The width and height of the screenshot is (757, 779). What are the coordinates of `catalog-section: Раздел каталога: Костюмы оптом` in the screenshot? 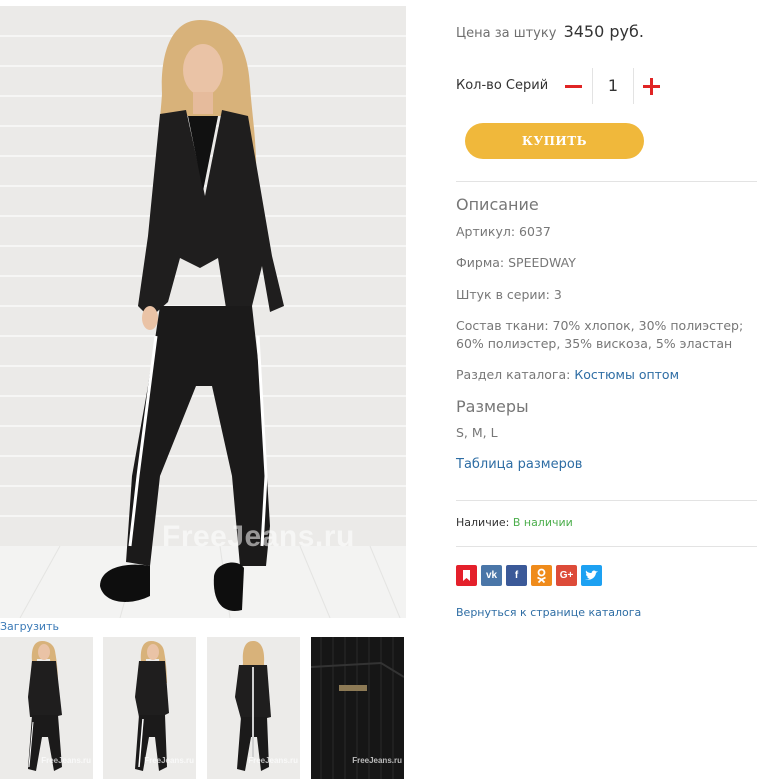 It's located at (567, 375).